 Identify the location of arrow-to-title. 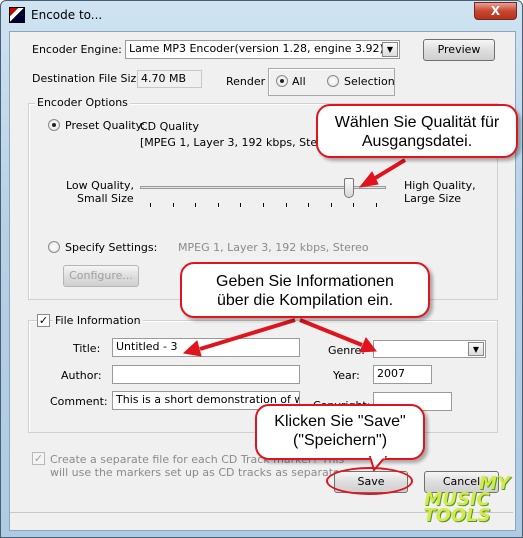
(247, 334).